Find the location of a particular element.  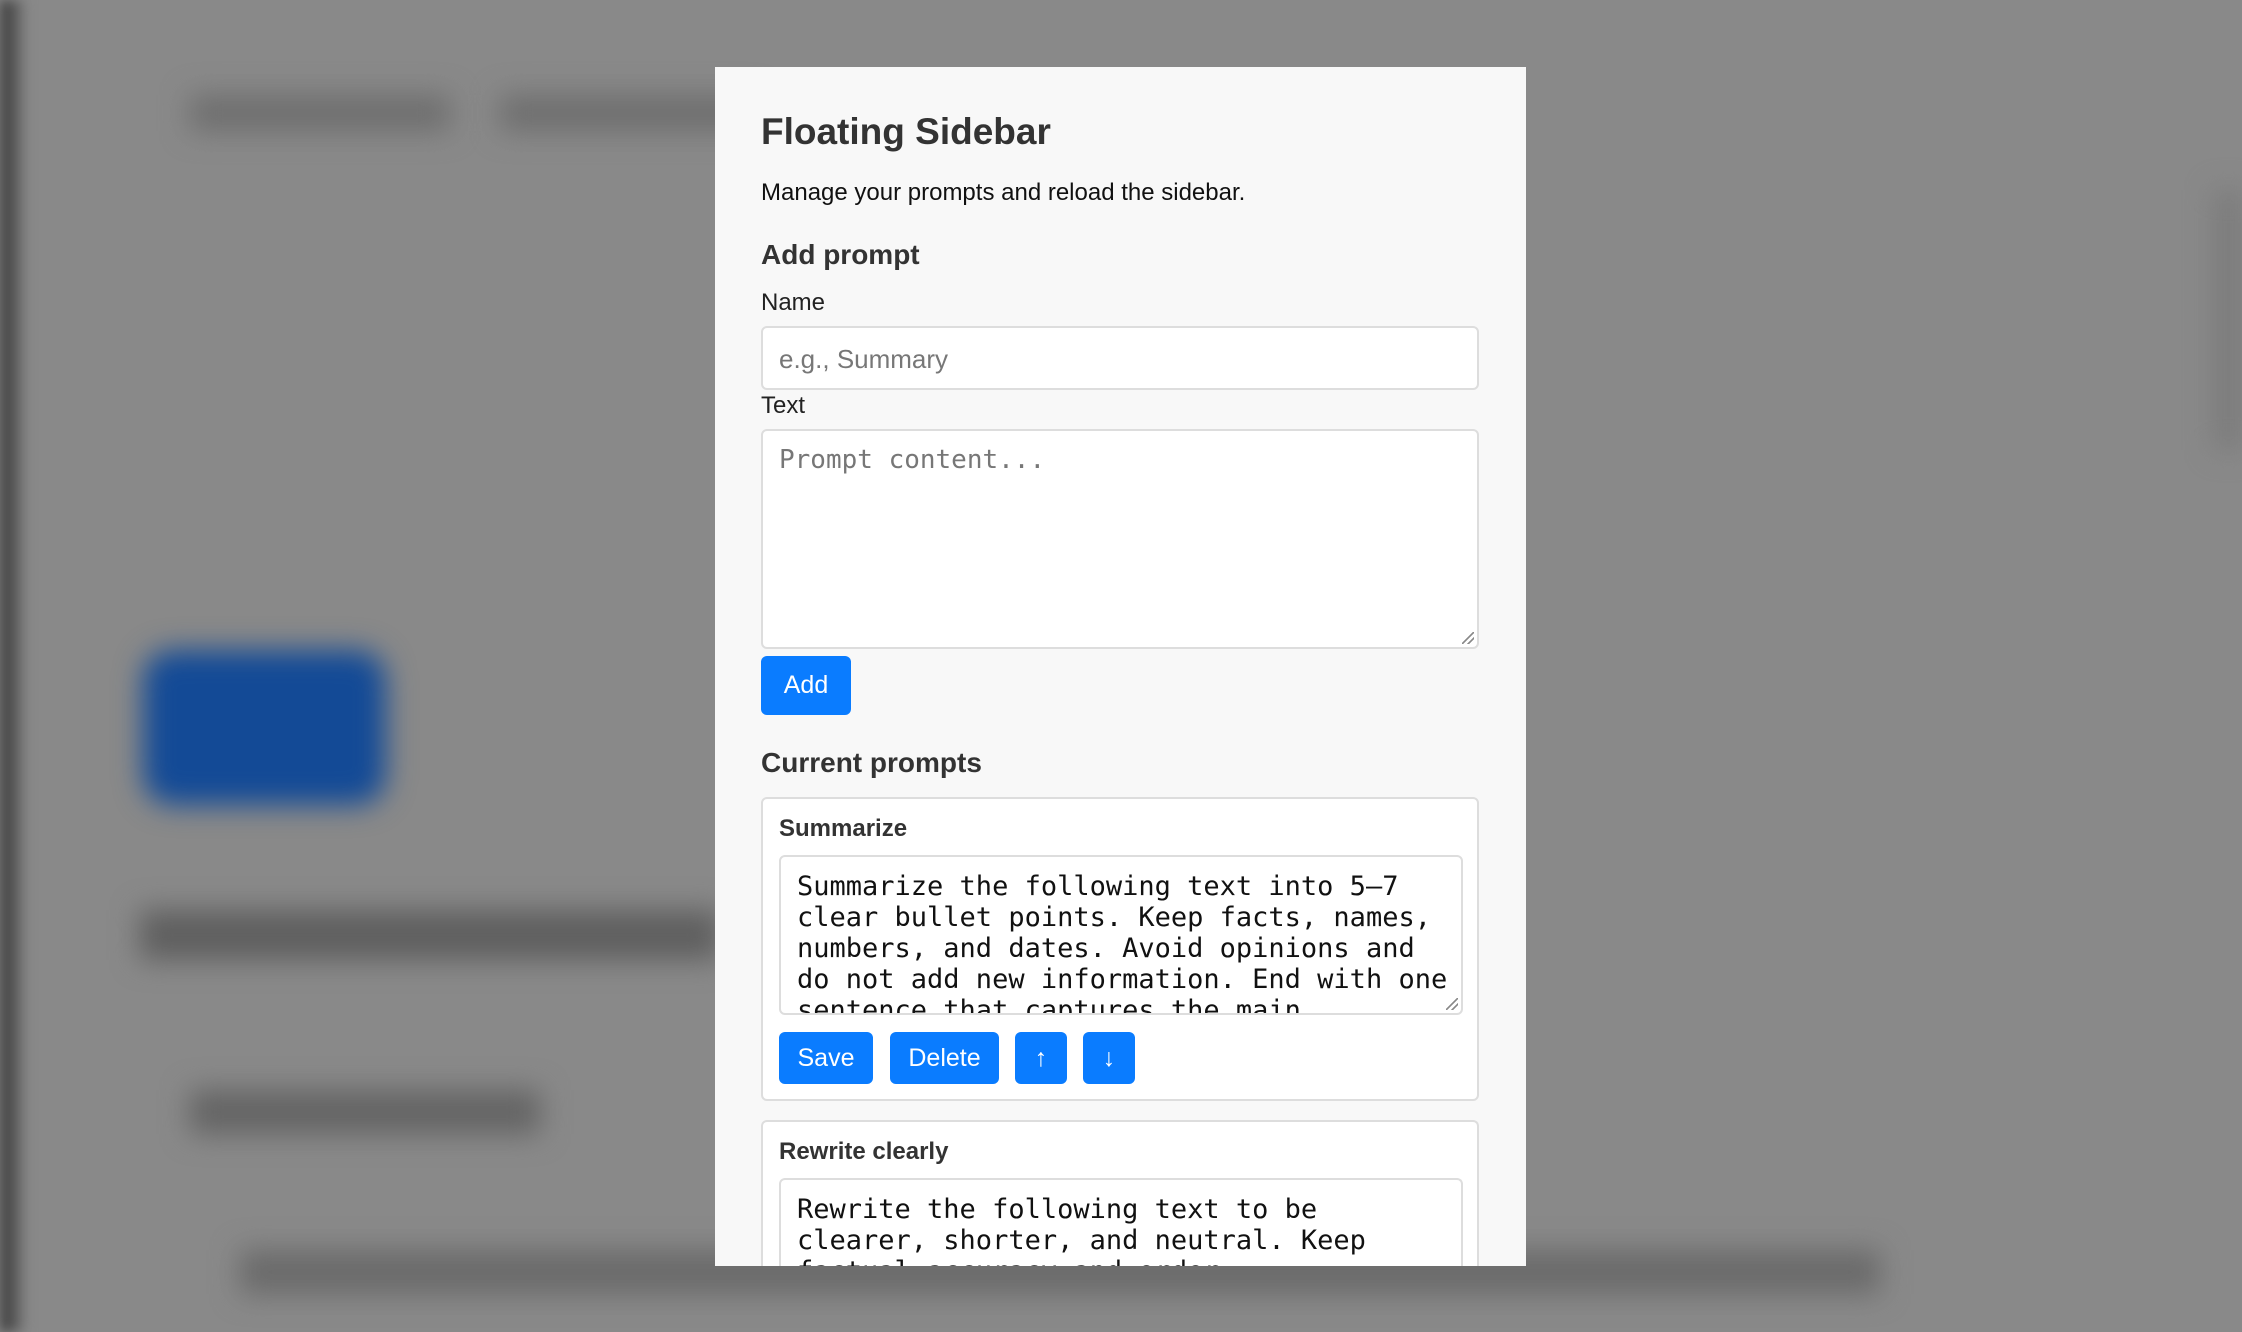

prompt-name: Rewrite clearly is located at coordinates (864, 1151).